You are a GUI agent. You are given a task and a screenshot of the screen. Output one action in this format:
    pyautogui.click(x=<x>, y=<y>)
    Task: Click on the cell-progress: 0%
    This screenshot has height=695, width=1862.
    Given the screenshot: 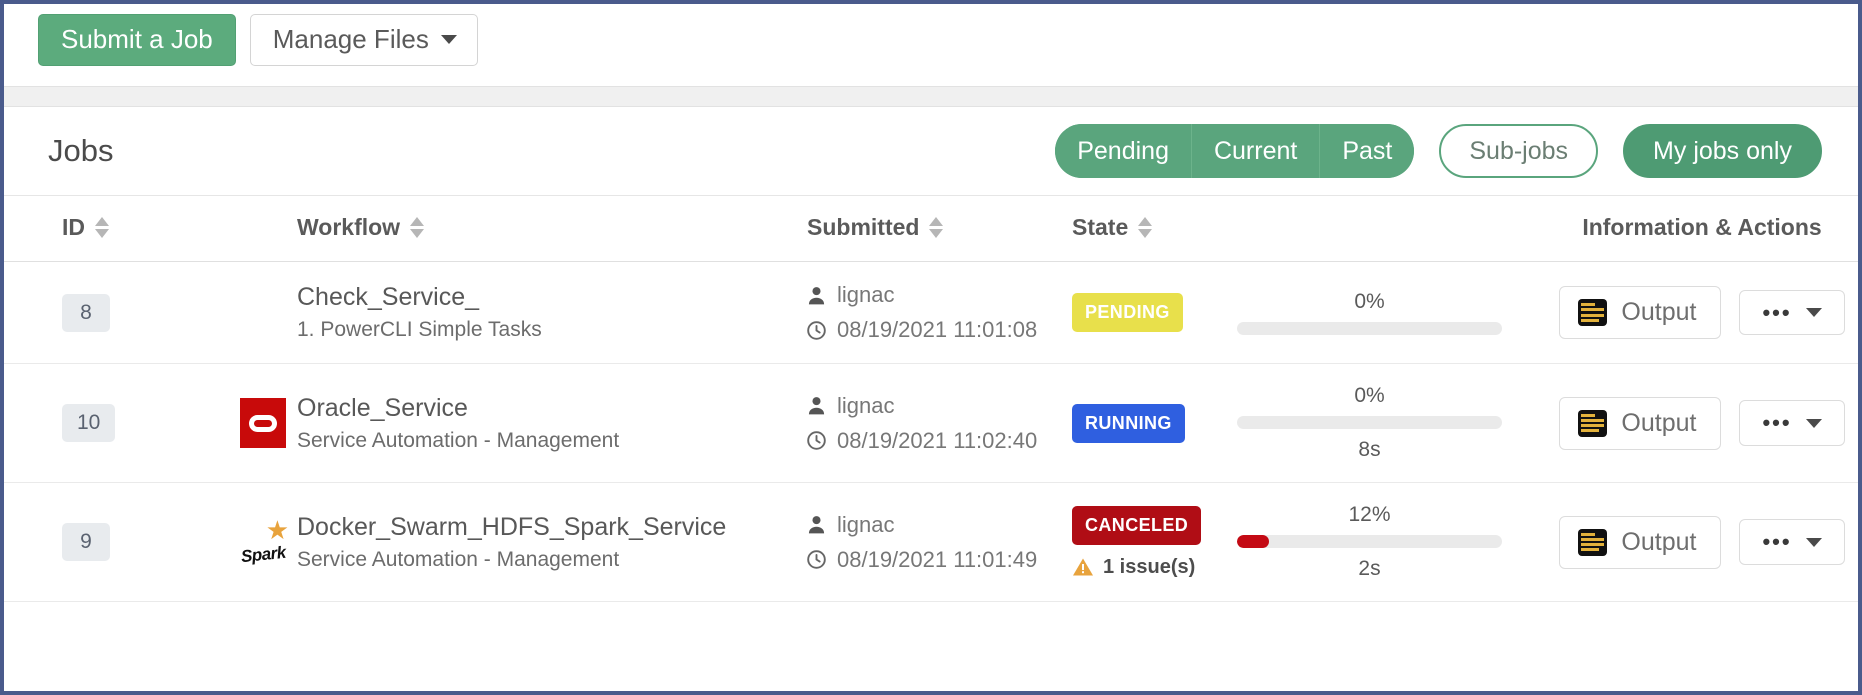 What is the action you would take?
    pyautogui.click(x=1369, y=312)
    